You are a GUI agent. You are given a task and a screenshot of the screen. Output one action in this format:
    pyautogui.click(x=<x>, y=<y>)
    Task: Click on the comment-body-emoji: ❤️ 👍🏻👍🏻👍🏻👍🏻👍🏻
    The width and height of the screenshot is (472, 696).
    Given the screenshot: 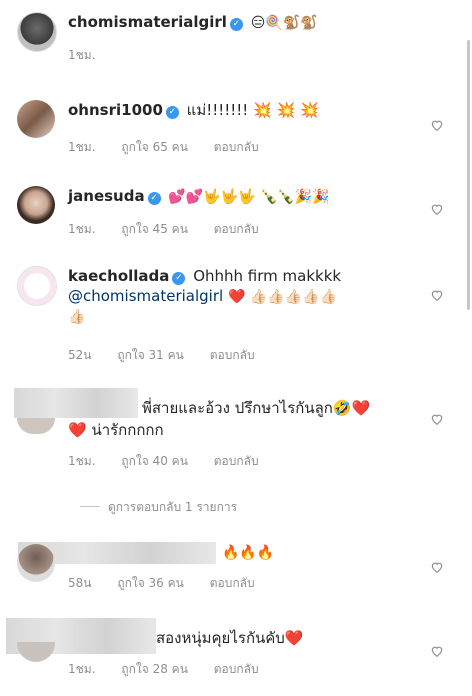 What is the action you would take?
    pyautogui.click(x=282, y=297)
    